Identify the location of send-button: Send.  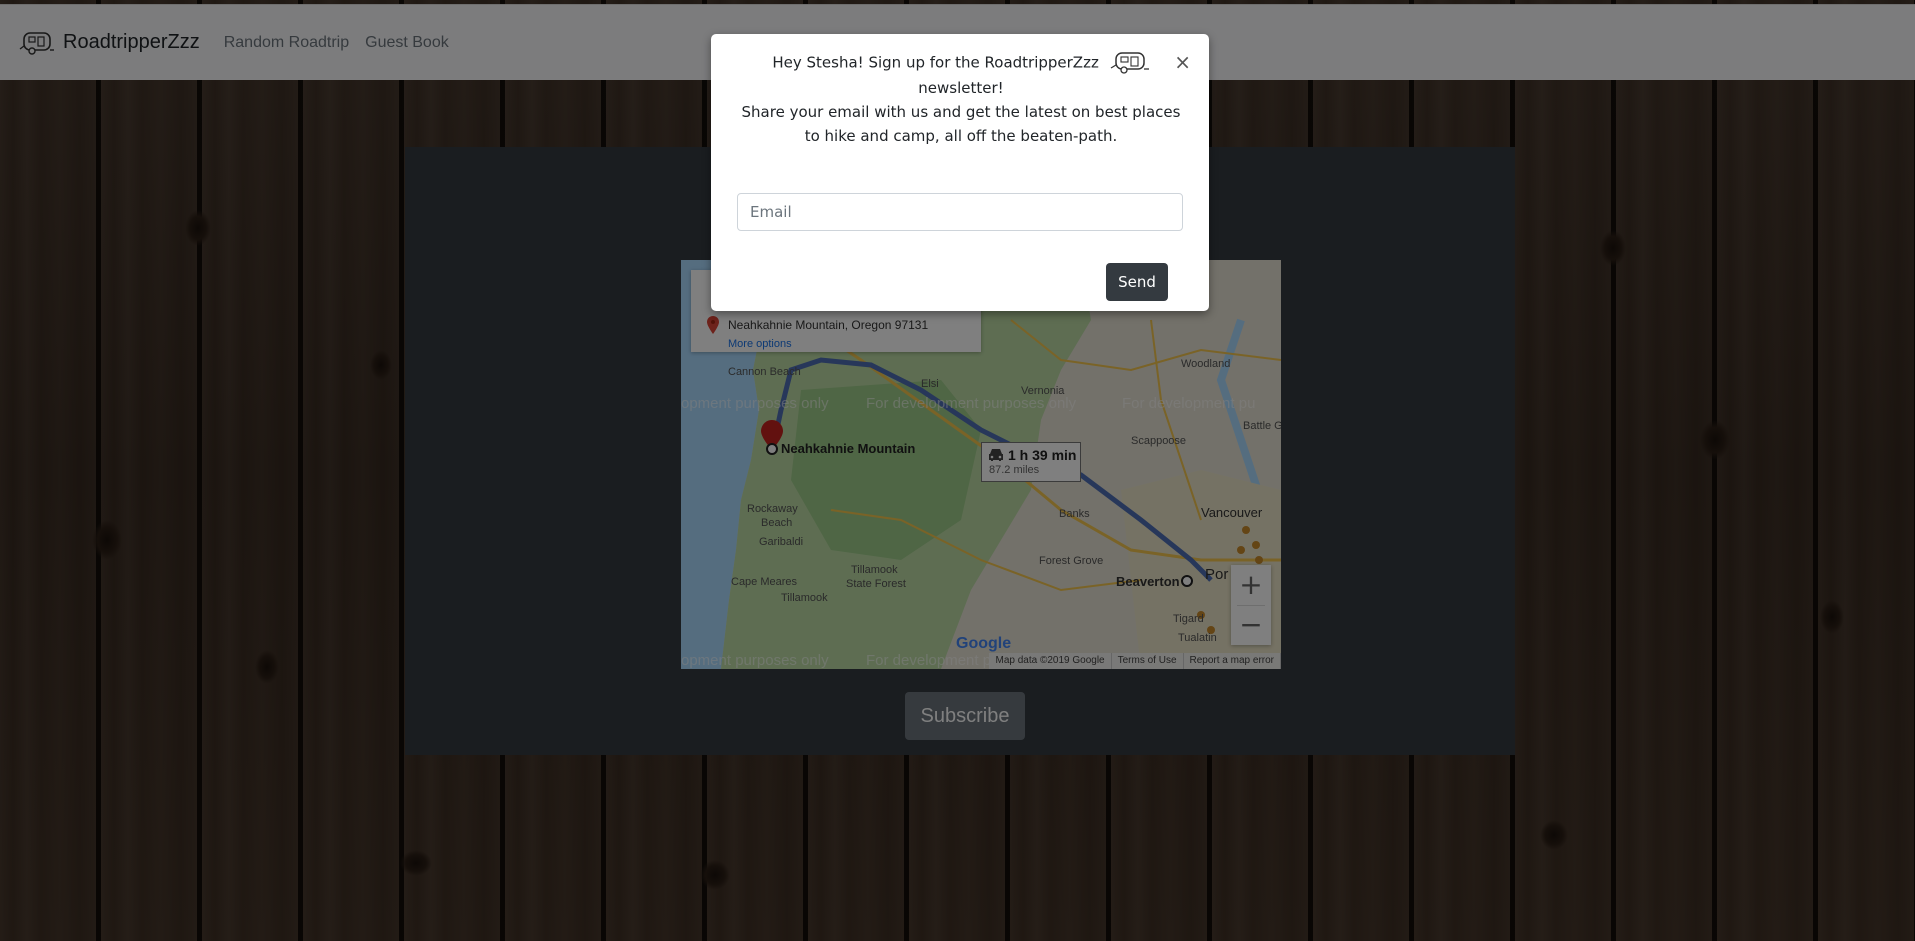
(1137, 282).